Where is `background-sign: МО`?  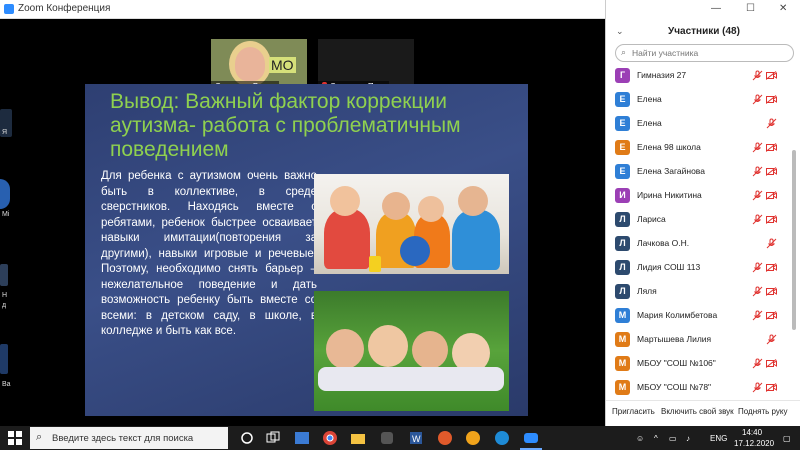
background-sign: МО is located at coordinates (282, 65).